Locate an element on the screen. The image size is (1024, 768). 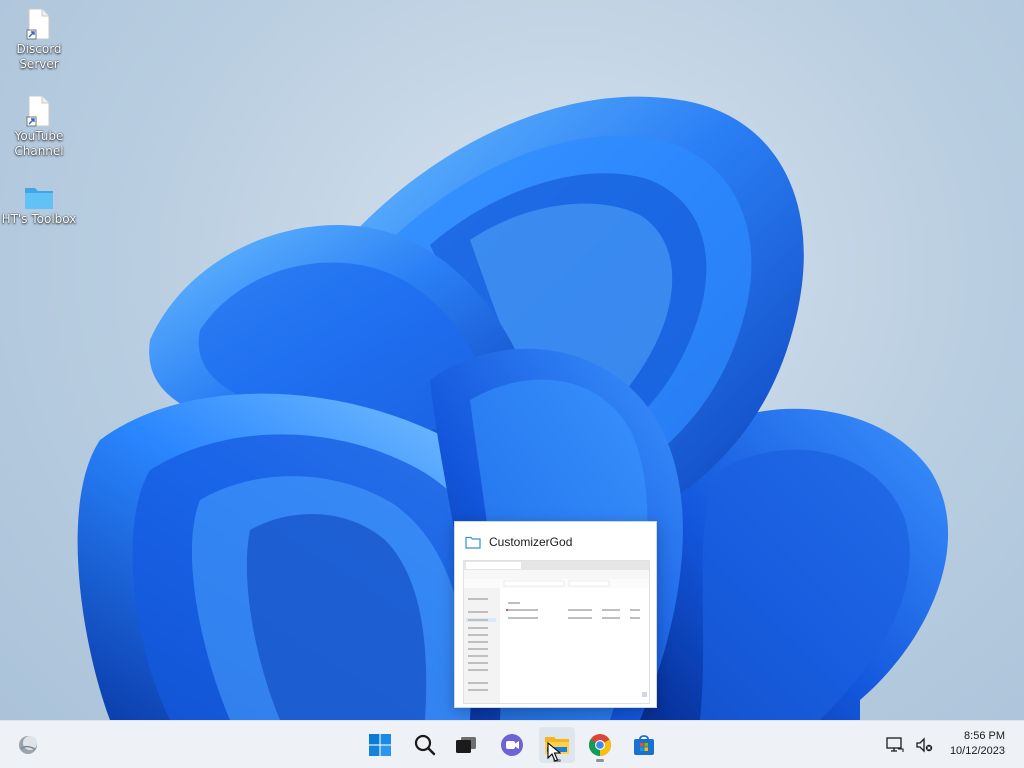
desktop-icon-label: Discord Server is located at coordinates (39, 56).